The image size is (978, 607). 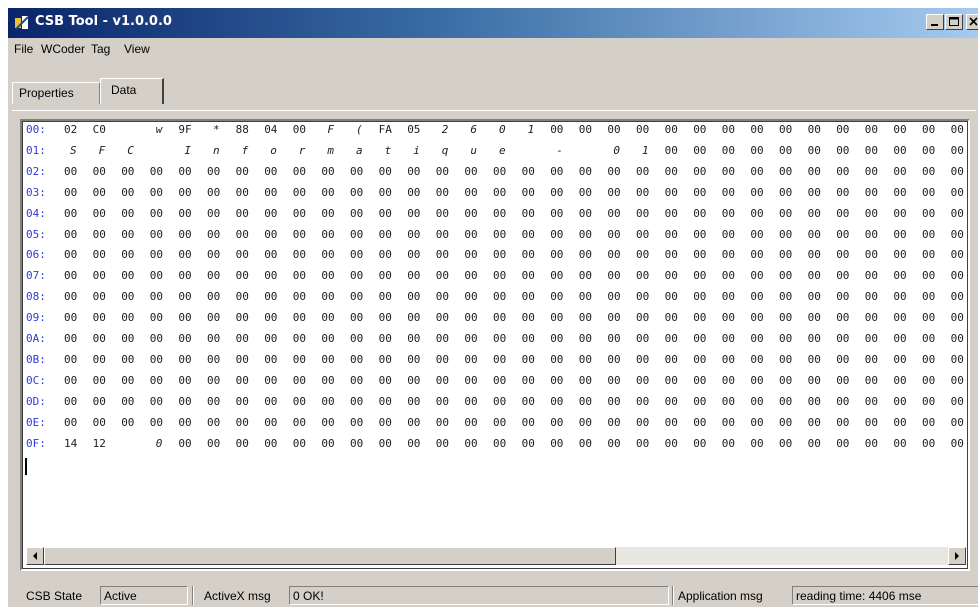 I want to click on scrollbar-thumb, so click(x=330, y=556).